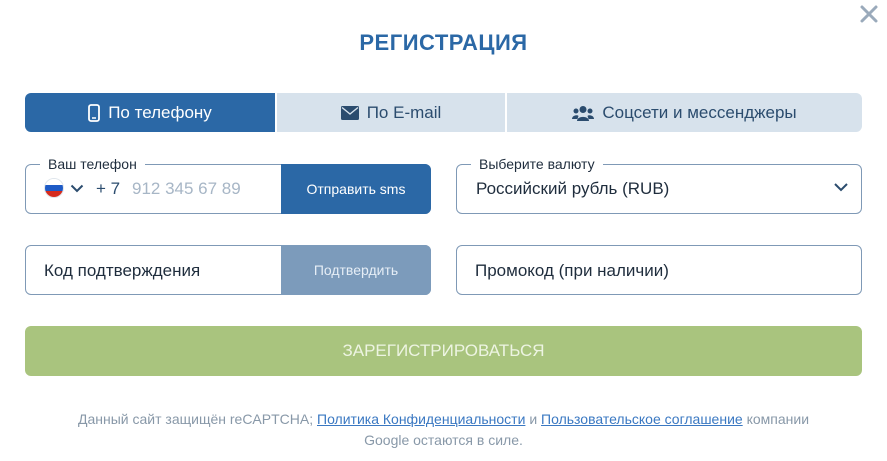  Describe the element at coordinates (655, 271) in the screenshot. I see `promo-code-input` at that location.